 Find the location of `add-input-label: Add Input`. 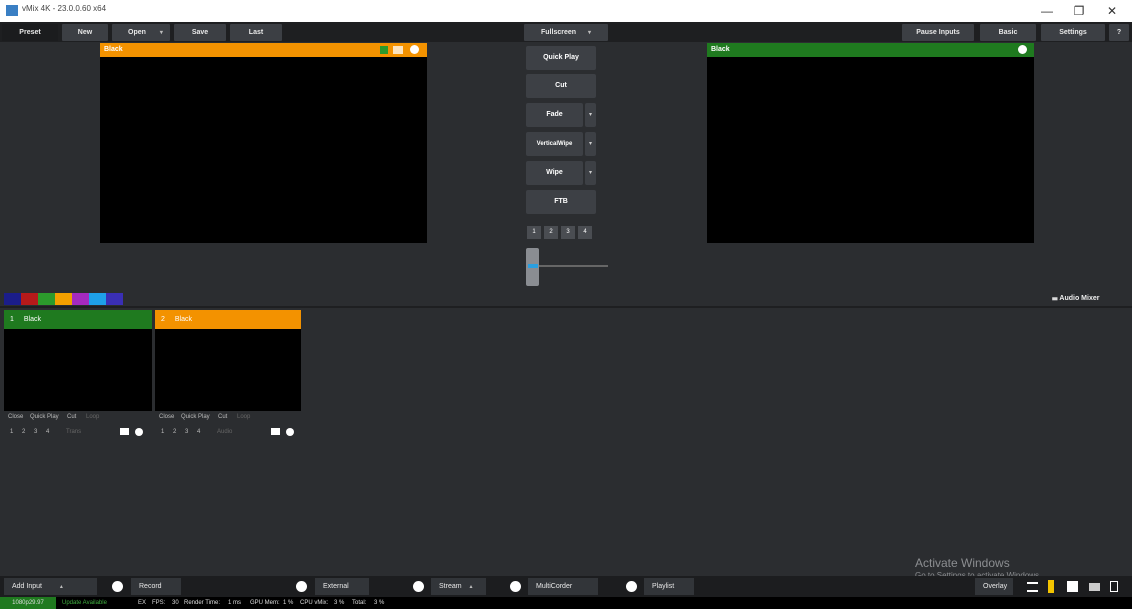

add-input-label: Add Input is located at coordinates (27, 586).